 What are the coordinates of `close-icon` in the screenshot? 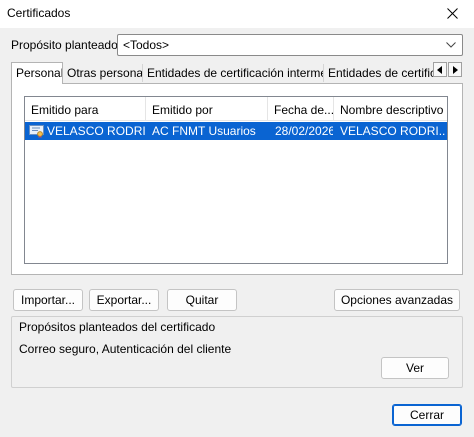 It's located at (452, 13).